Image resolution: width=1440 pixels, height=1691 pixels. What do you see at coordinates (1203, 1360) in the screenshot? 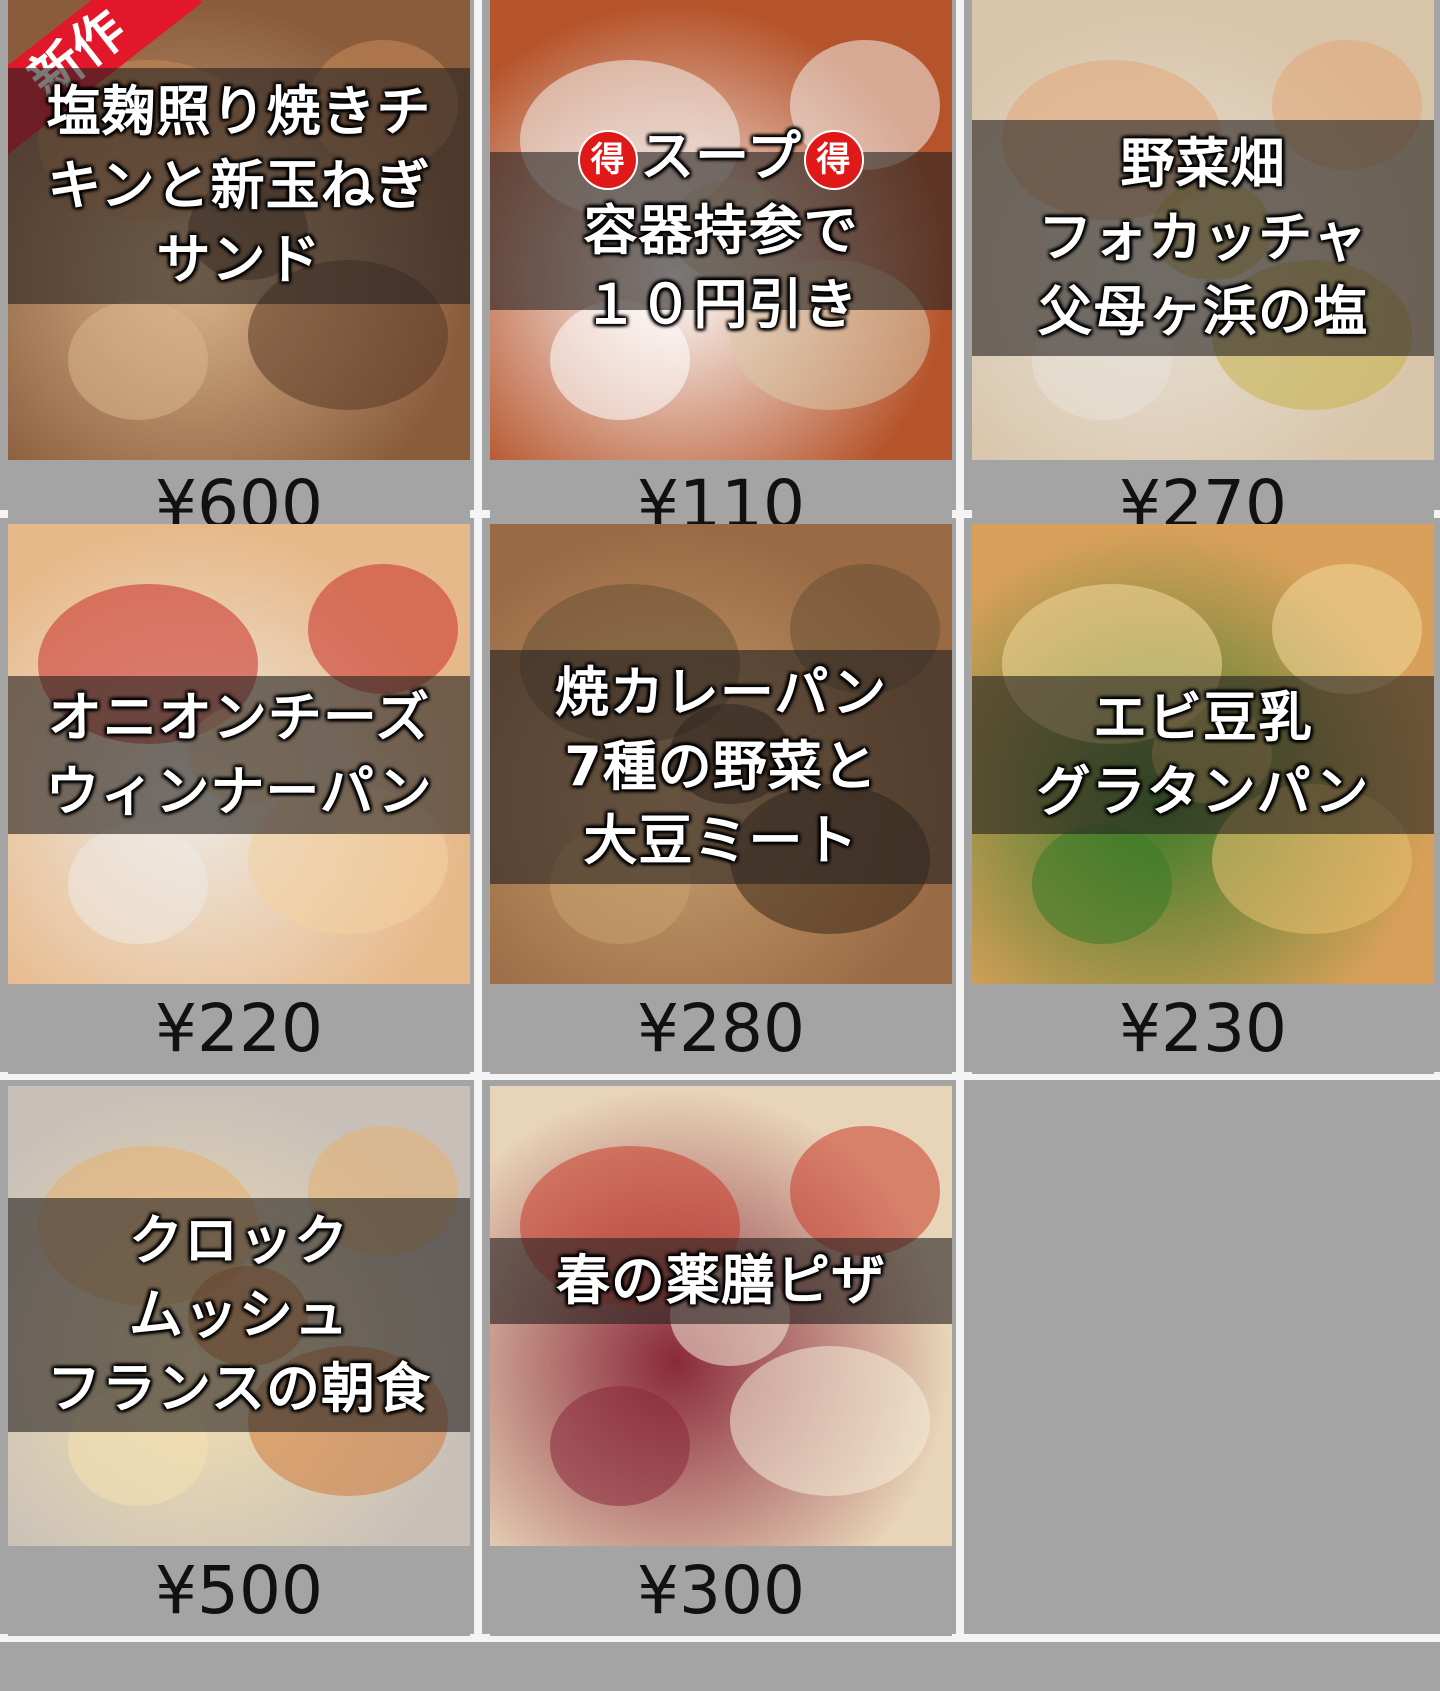
I see `empty-cell` at bounding box center [1203, 1360].